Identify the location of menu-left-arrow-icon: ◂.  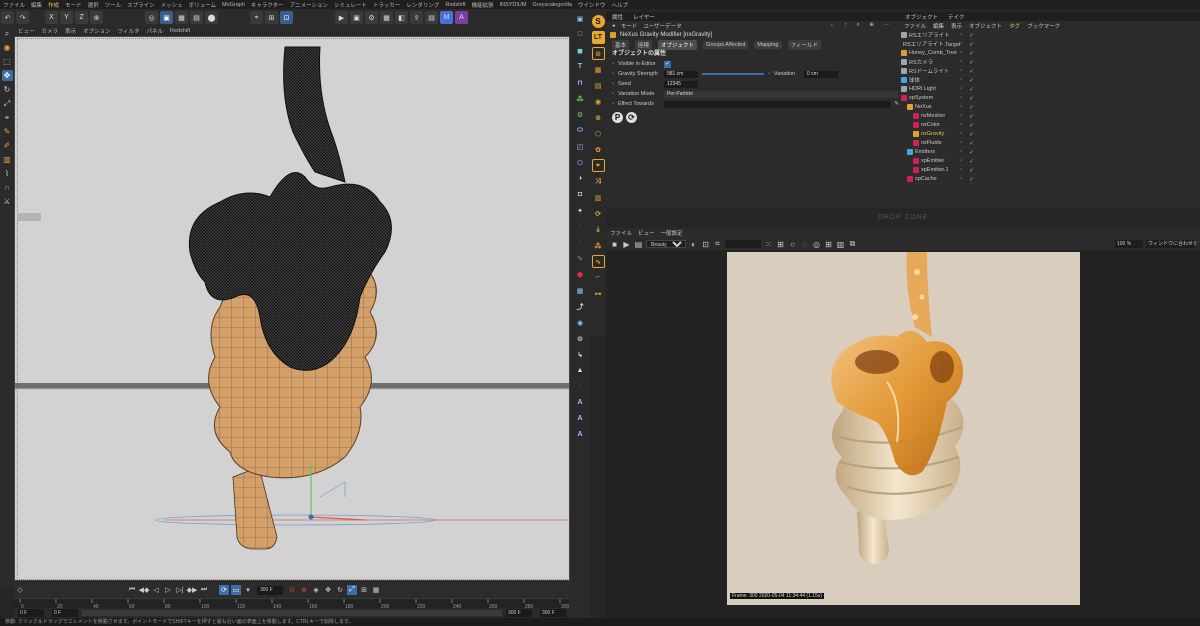
(613, 26).